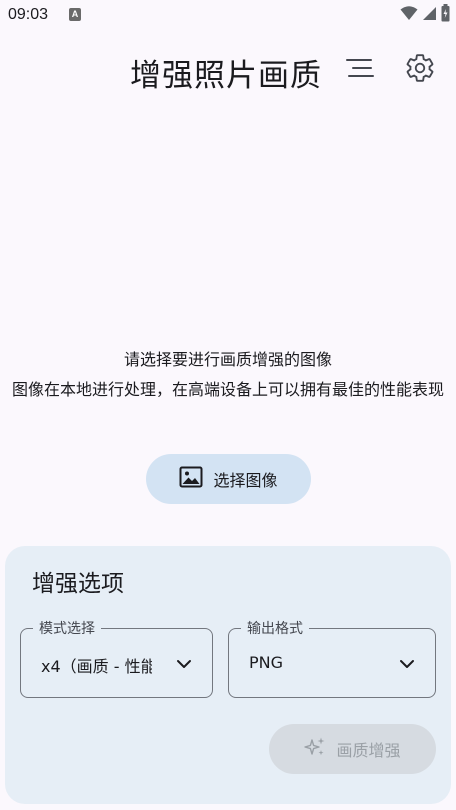 Image resolution: width=456 pixels, height=810 pixels. I want to click on mode-select-value: x4（画质 - 性能, so click(96, 666).